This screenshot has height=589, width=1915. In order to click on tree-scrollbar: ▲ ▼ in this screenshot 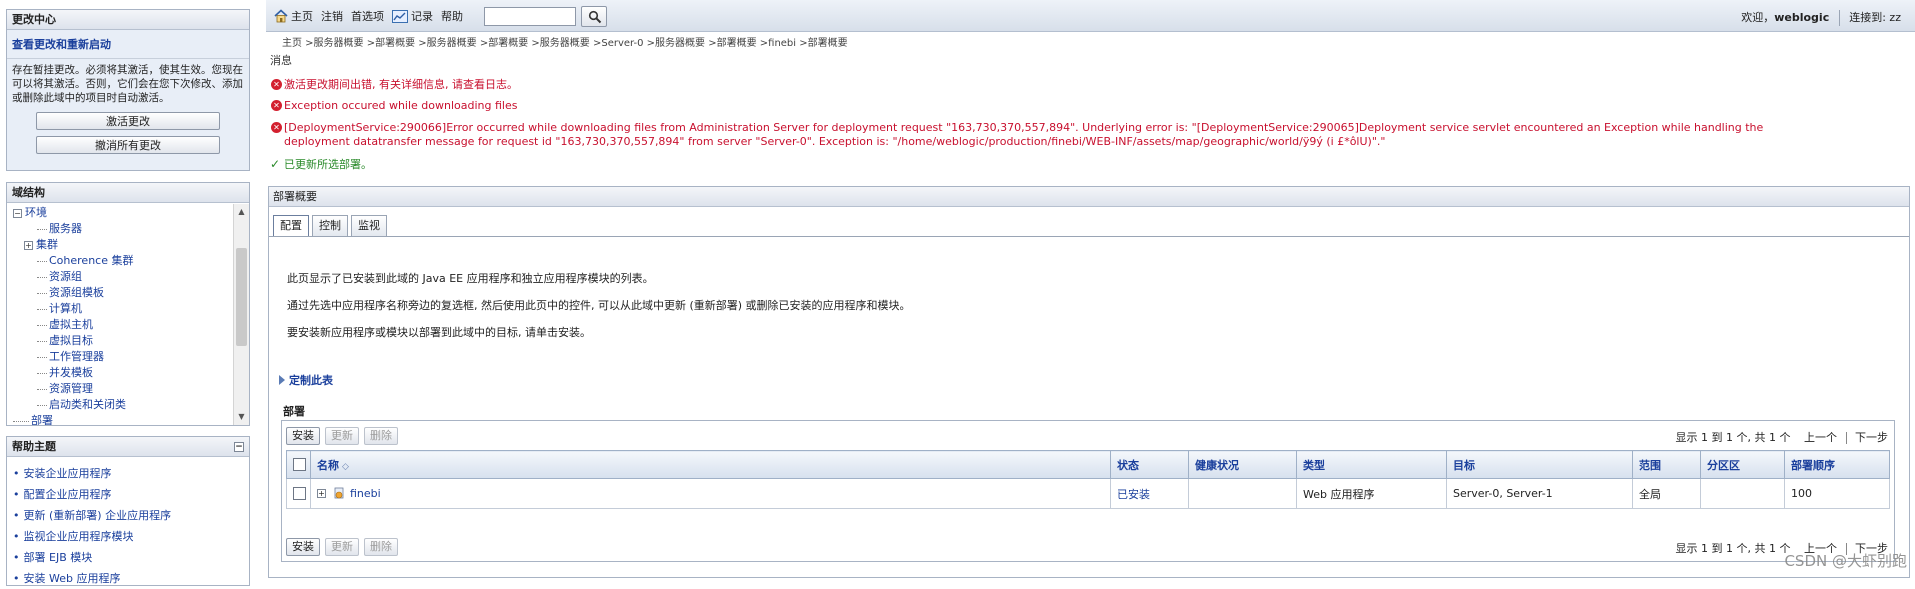, I will do `click(241, 314)`.